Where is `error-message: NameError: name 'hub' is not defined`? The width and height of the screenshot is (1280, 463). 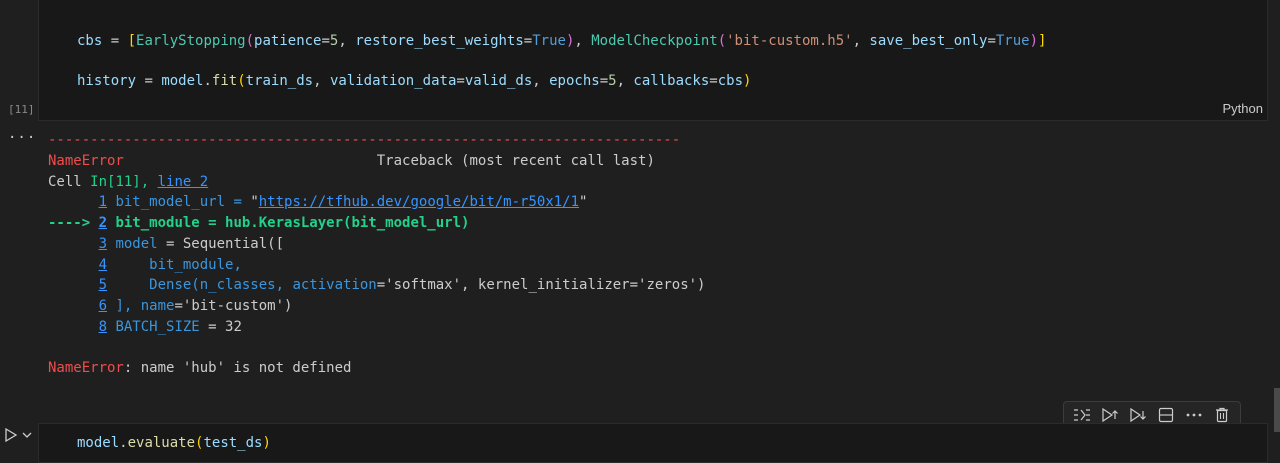
error-message: NameError: name 'hub' is not defined is located at coordinates (200, 368).